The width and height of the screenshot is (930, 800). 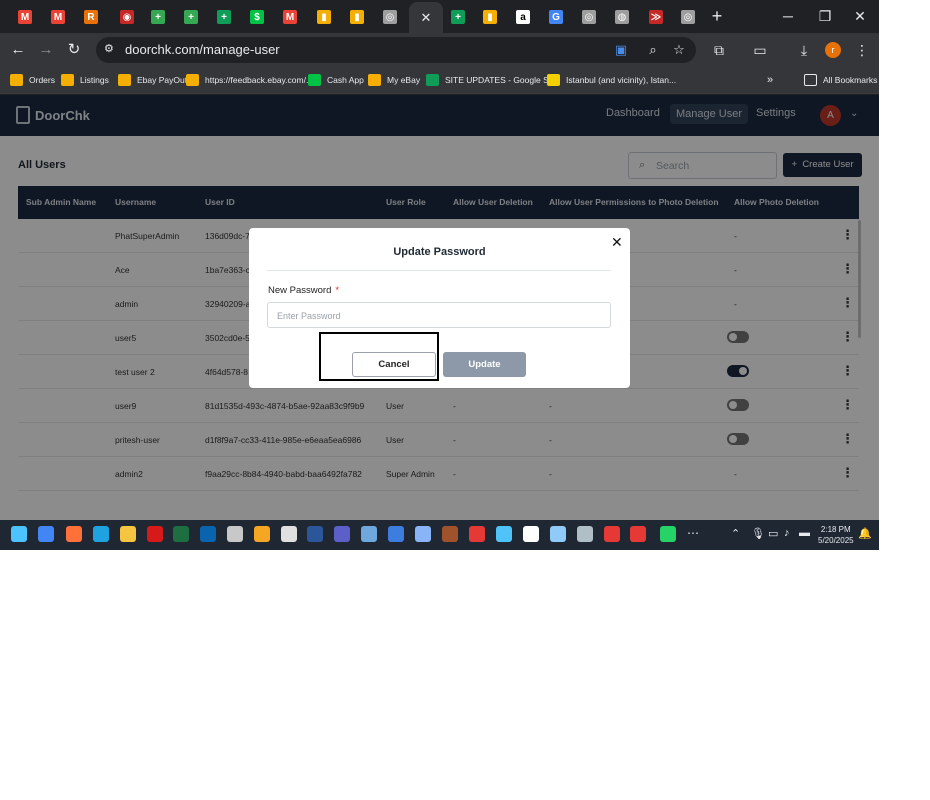 What do you see at coordinates (773, 533) in the screenshot?
I see `display-icon: ▭` at bounding box center [773, 533].